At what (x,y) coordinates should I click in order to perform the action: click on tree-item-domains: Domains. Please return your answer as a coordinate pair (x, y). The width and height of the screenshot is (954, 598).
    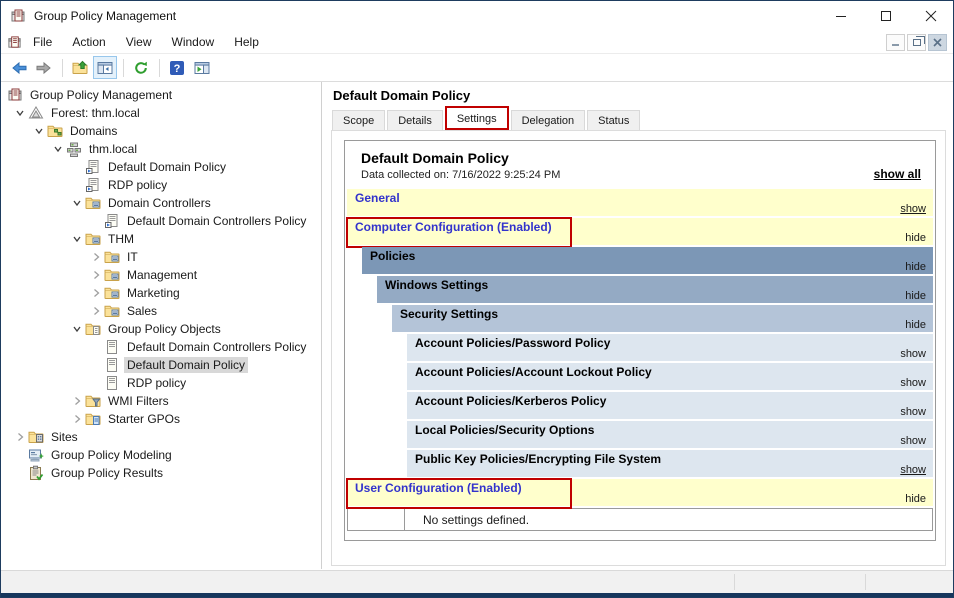
    Looking at the image, I should click on (161, 131).